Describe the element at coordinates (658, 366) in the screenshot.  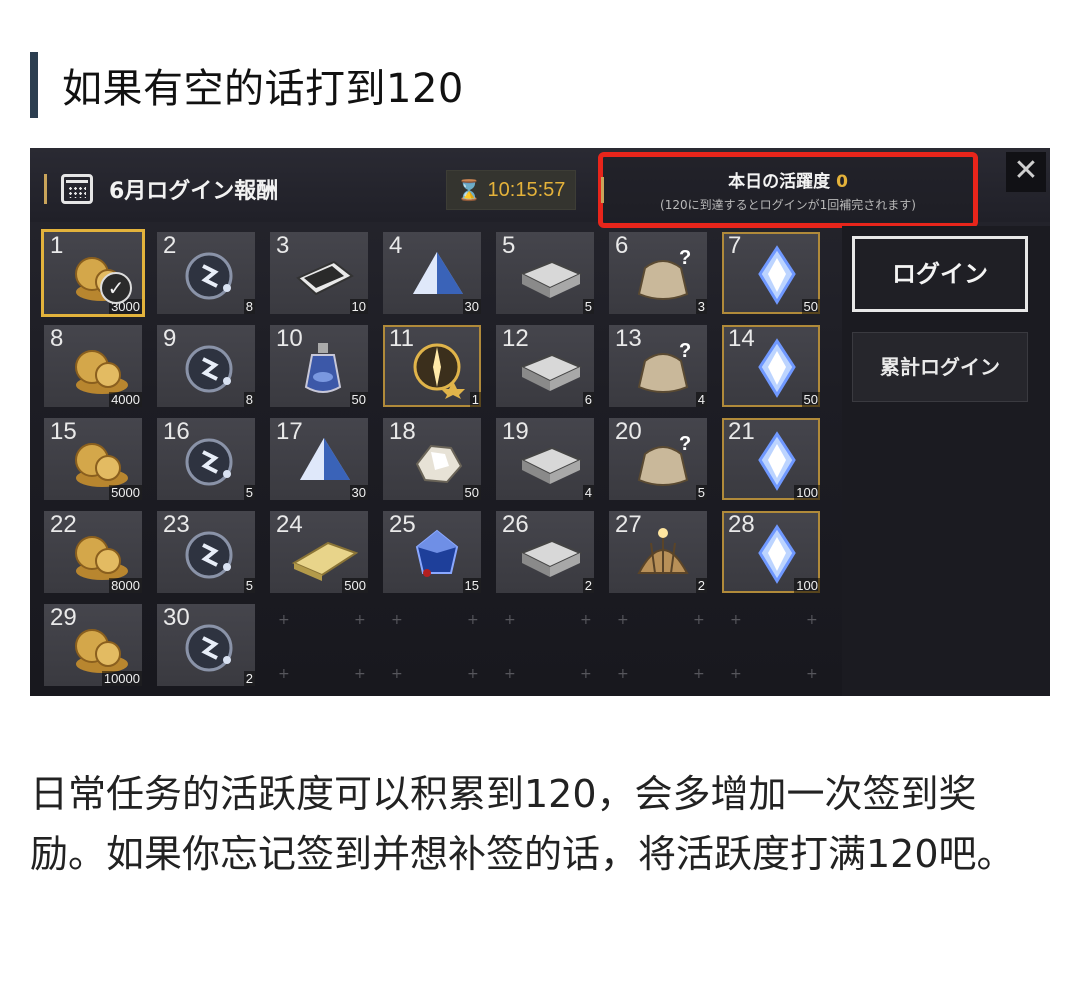
I see `reward-day-13: ? 13 4` at that location.